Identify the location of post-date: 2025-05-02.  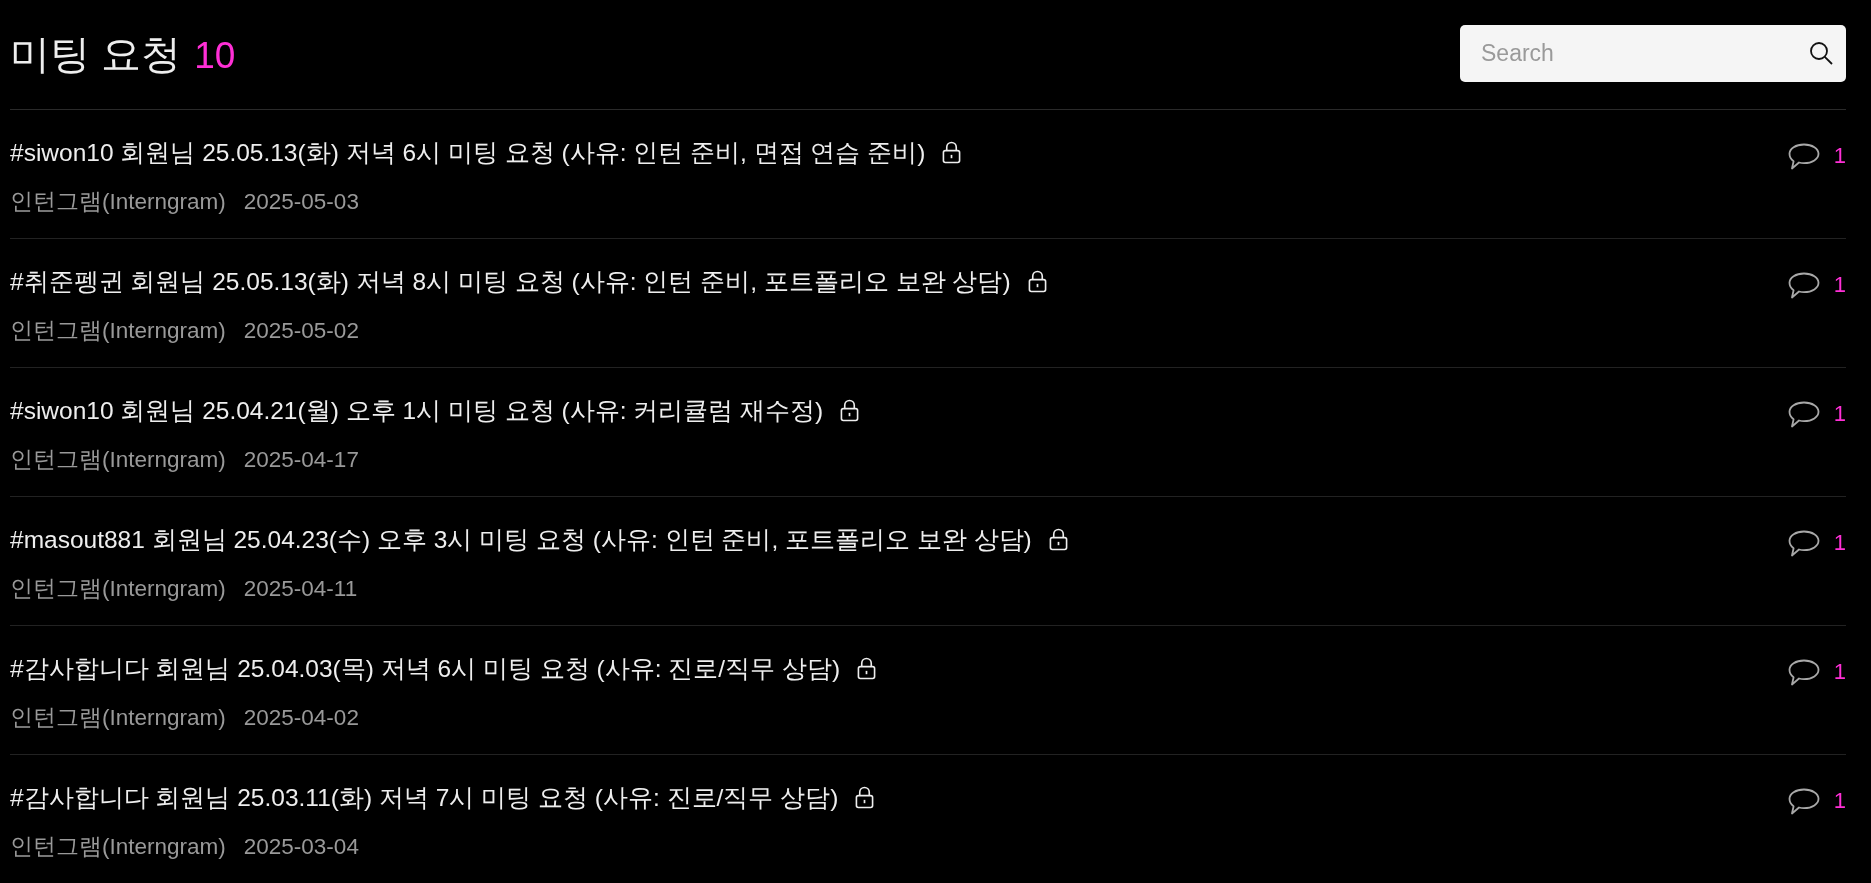
(301, 331).